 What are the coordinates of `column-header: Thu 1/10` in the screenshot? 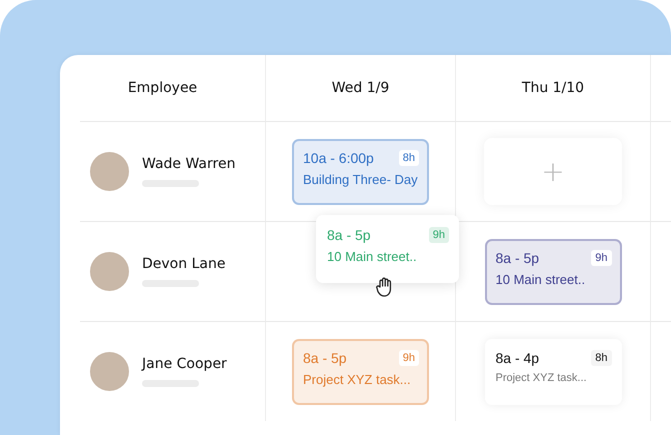 It's located at (553, 88).